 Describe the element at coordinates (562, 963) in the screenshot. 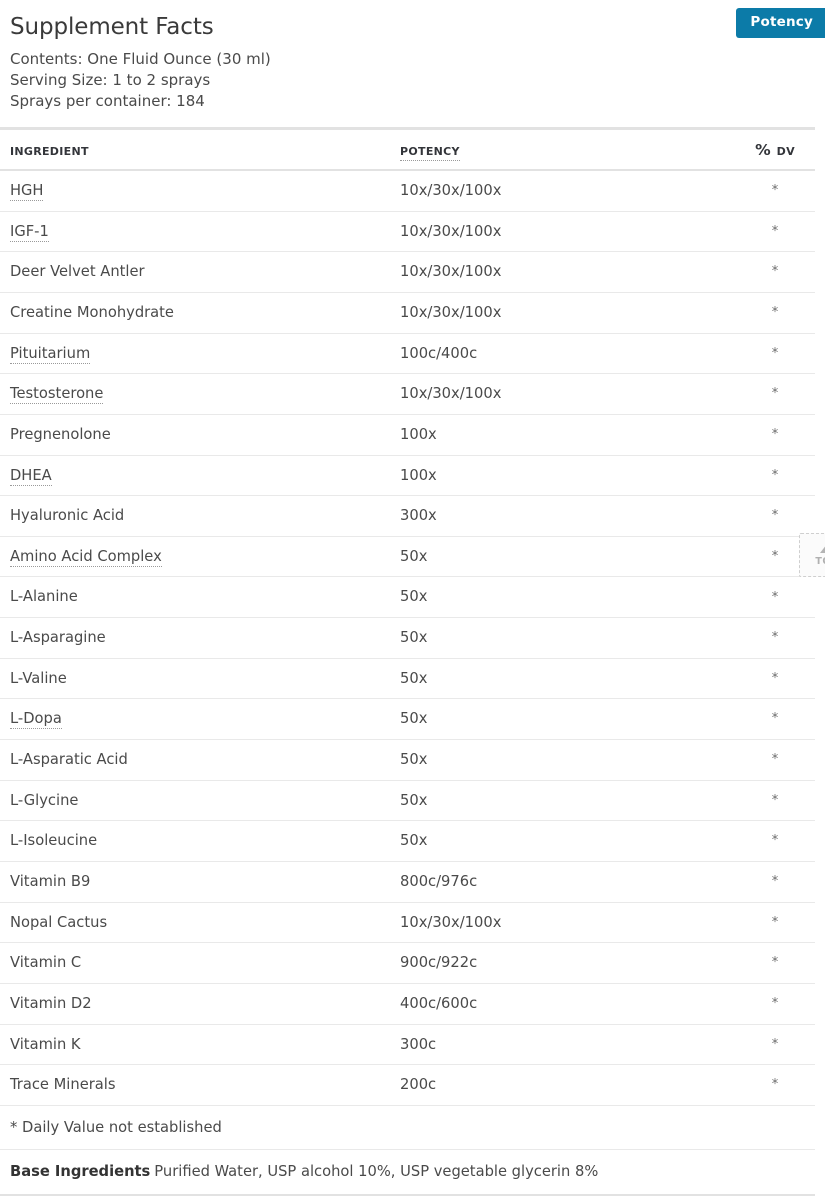

I see `cell-potency: 900c/922c` at that location.